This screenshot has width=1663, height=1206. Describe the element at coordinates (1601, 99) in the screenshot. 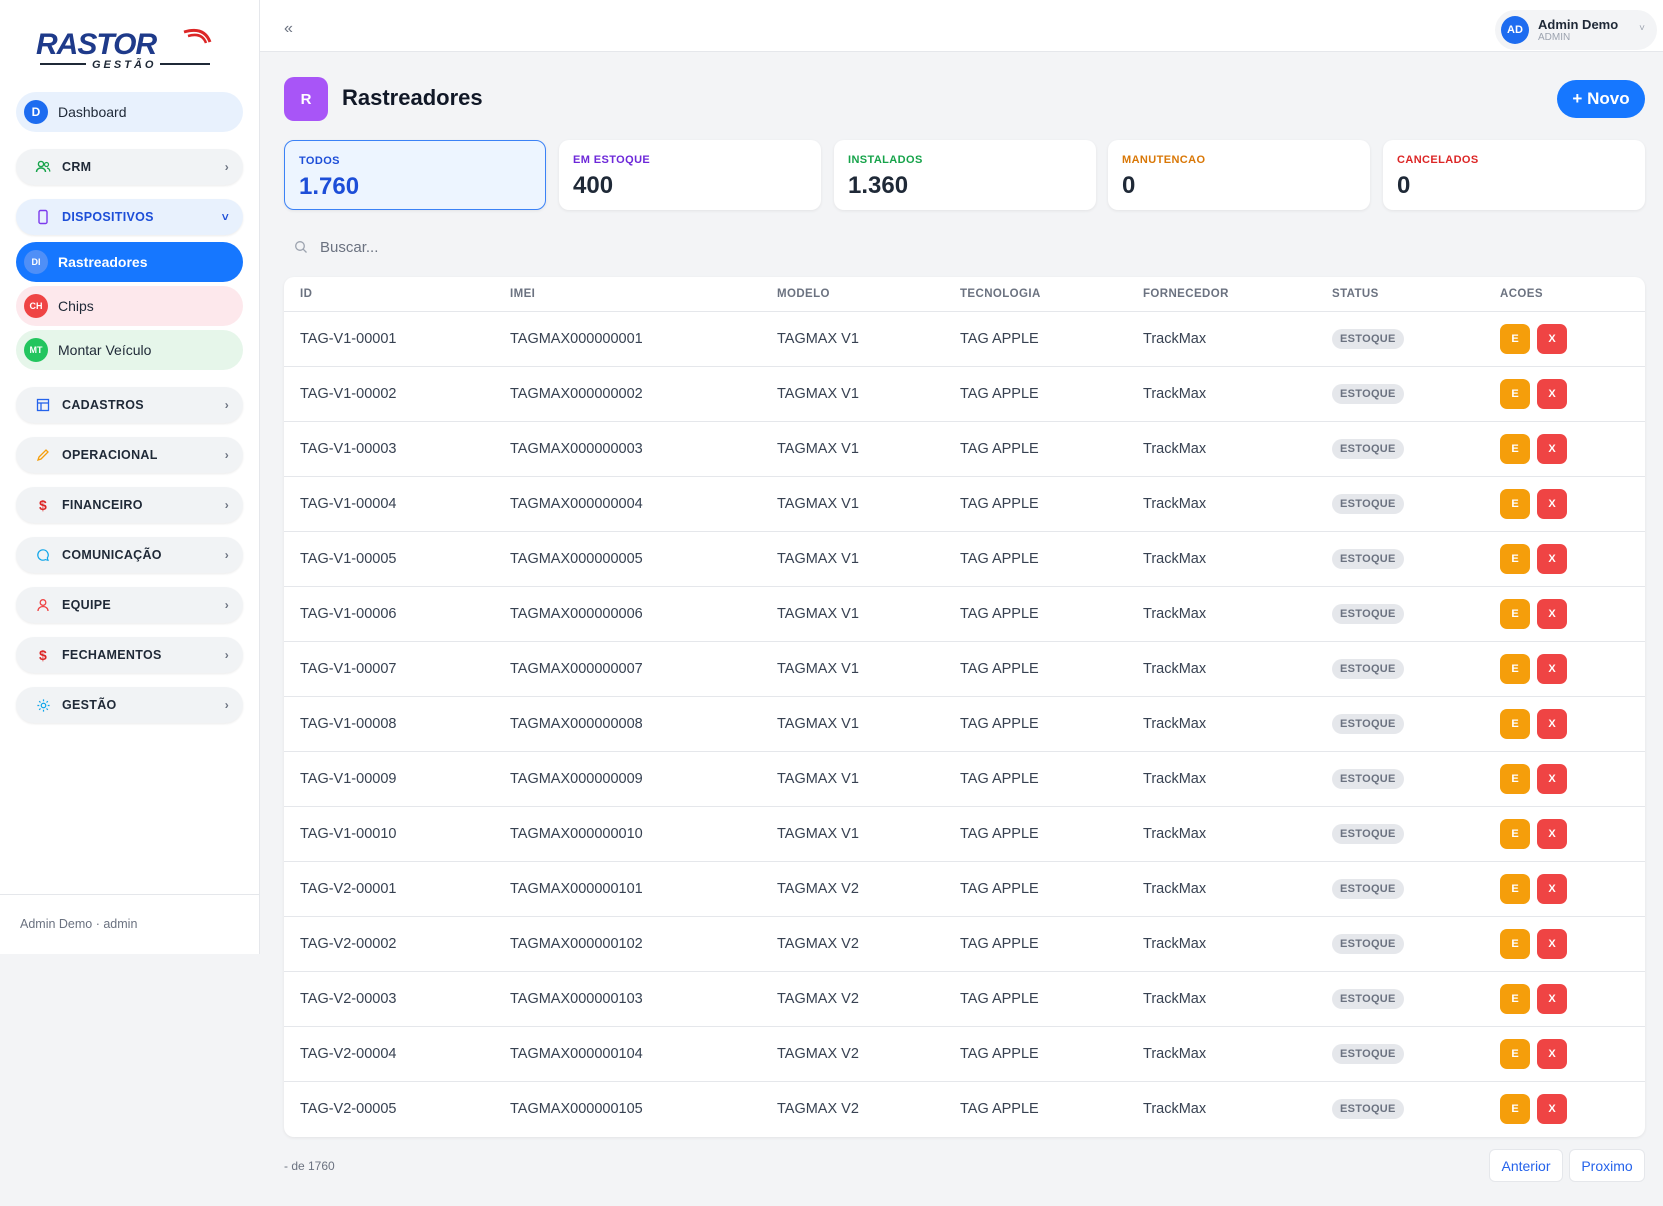

I see `new-button: + Novo` at that location.